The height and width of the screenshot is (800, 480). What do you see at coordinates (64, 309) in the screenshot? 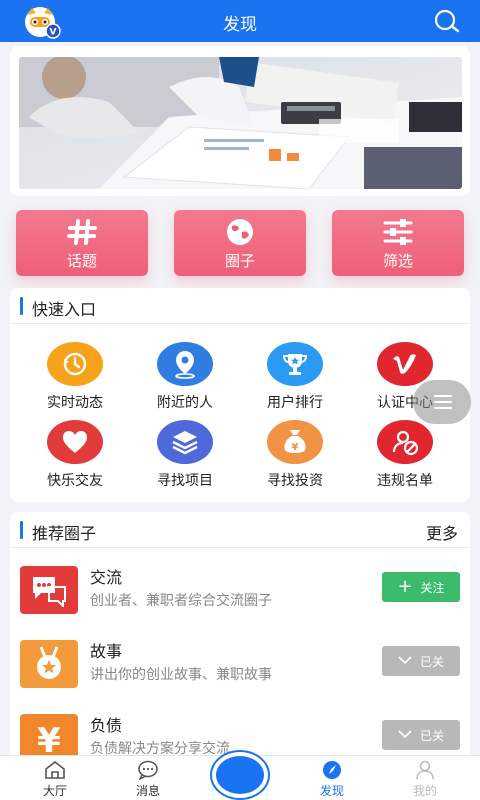
I see `quick-entry-title: 快速入口` at bounding box center [64, 309].